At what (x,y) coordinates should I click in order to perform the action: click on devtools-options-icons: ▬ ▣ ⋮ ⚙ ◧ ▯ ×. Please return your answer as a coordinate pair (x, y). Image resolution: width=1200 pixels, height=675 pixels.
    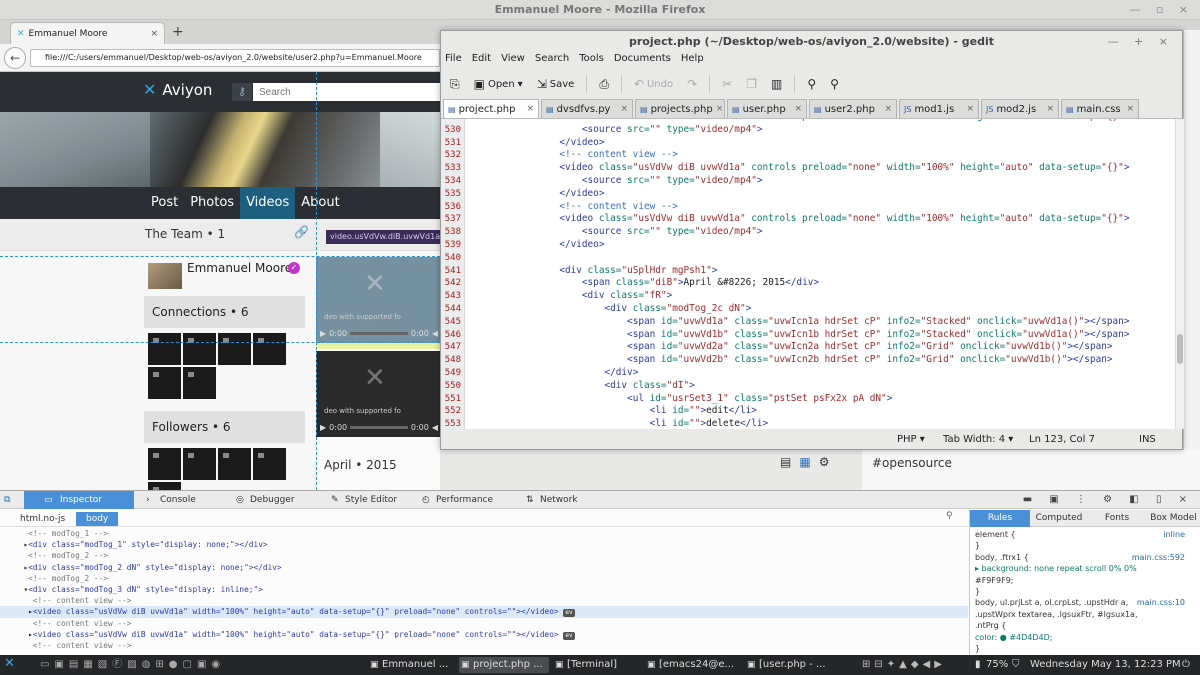
    Looking at the image, I should click on (1108, 500).